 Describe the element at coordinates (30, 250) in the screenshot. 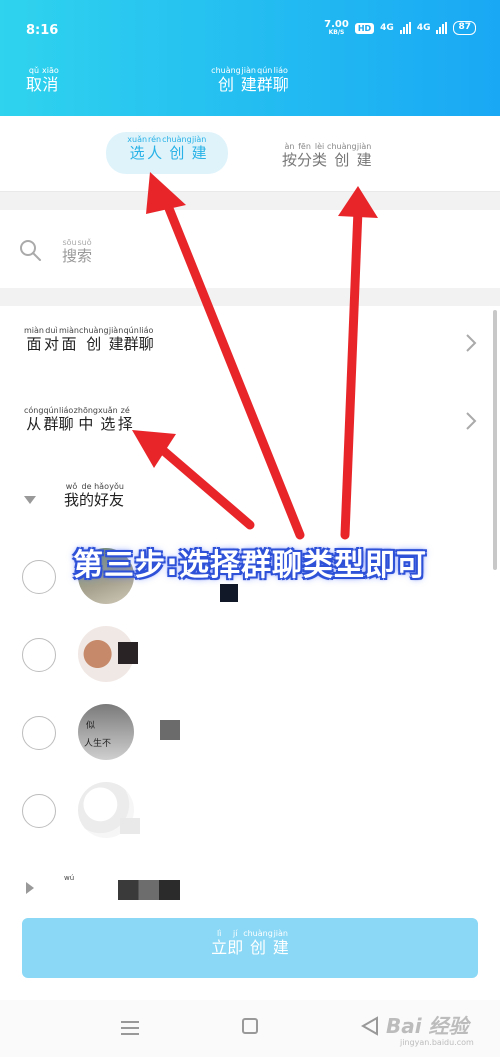

I see `search-icon` at that location.